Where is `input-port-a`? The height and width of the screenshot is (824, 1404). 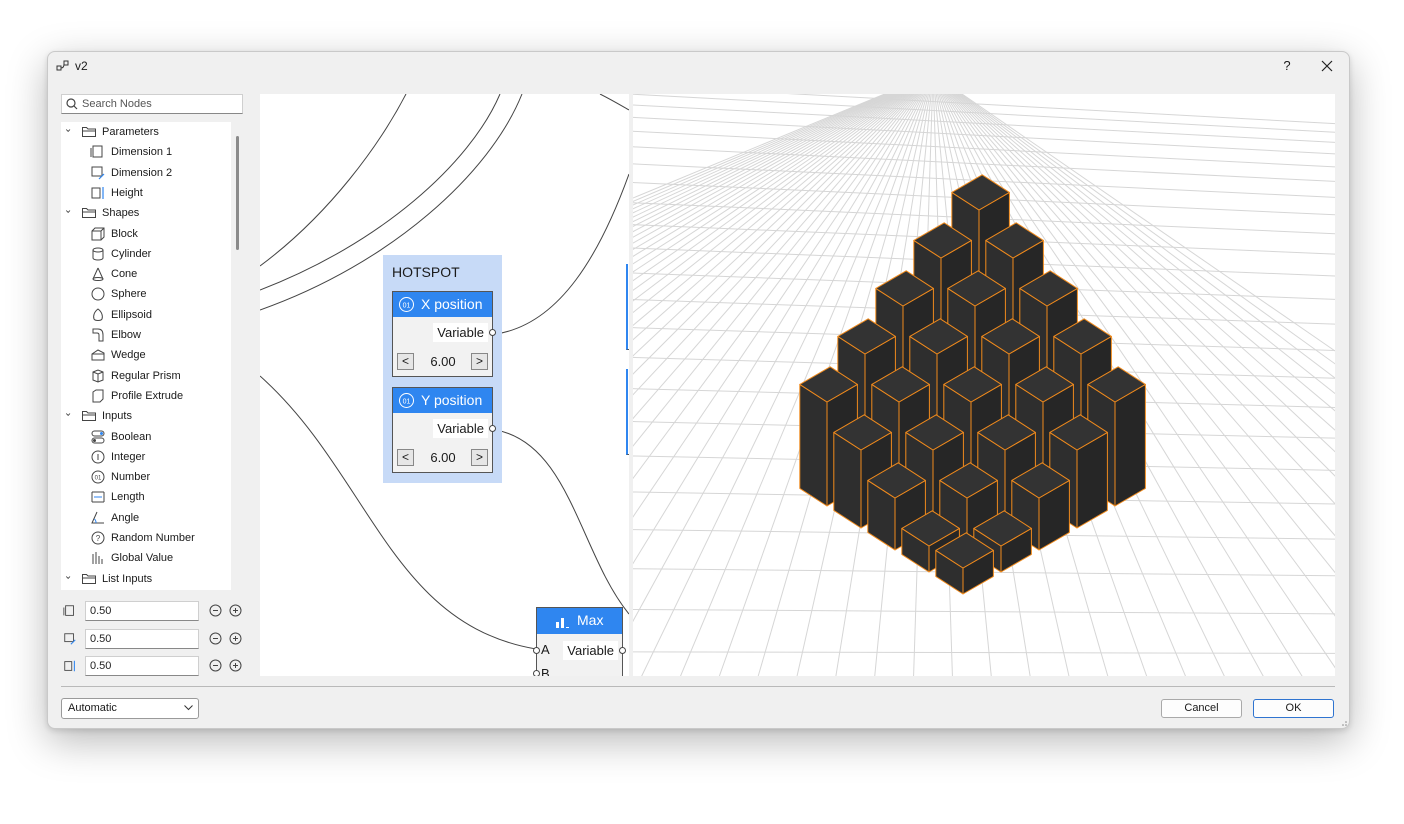 input-port-a is located at coordinates (536, 650).